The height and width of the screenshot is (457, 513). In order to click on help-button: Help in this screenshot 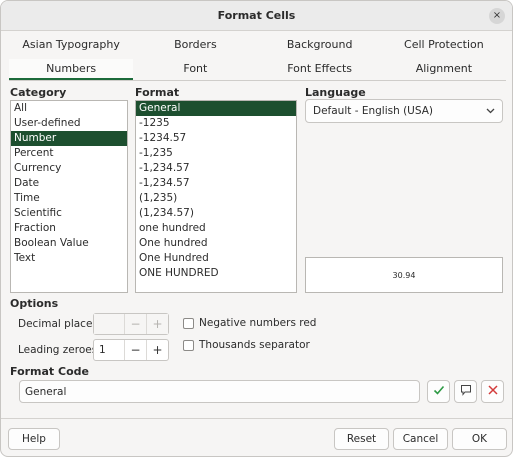, I will do `click(34, 439)`.